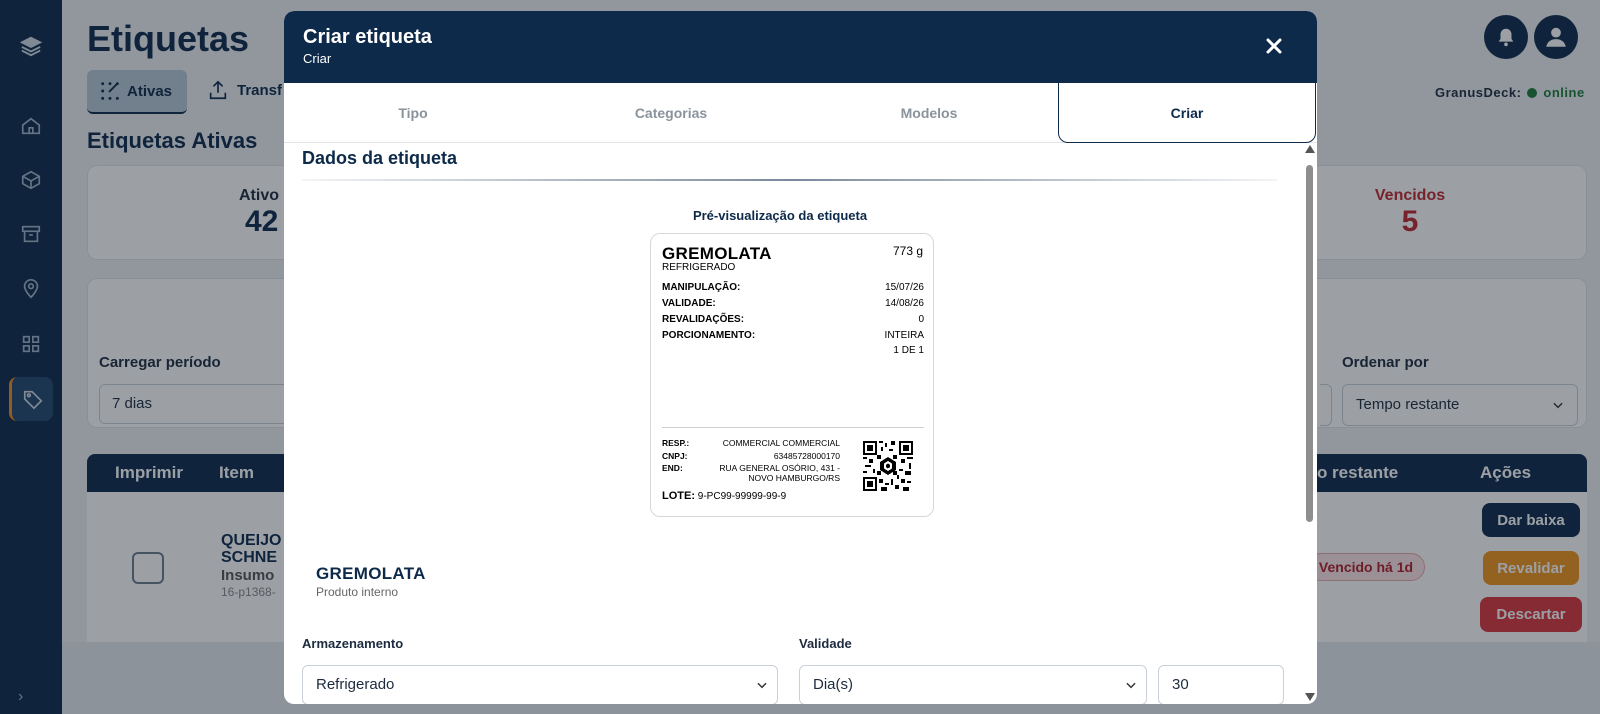 Image resolution: width=1600 pixels, height=714 pixels. I want to click on scroll-up-arrow-icon, so click(1310, 149).